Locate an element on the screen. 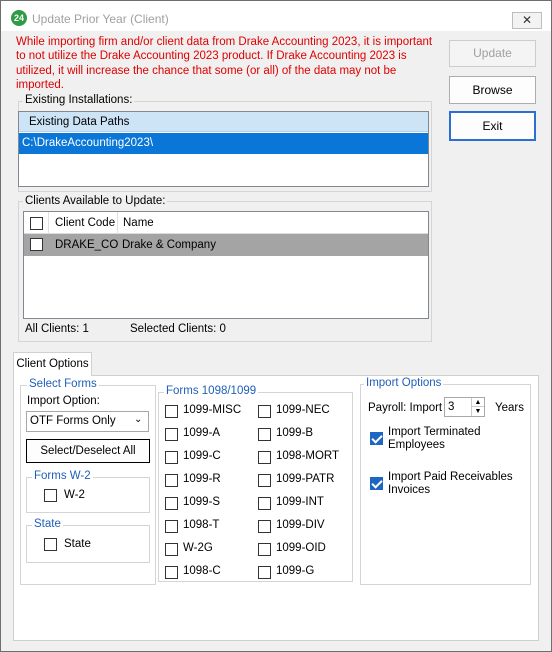 Image resolution: width=552 pixels, height=652 pixels. form-1099-g-label: 1099-G is located at coordinates (295, 571).